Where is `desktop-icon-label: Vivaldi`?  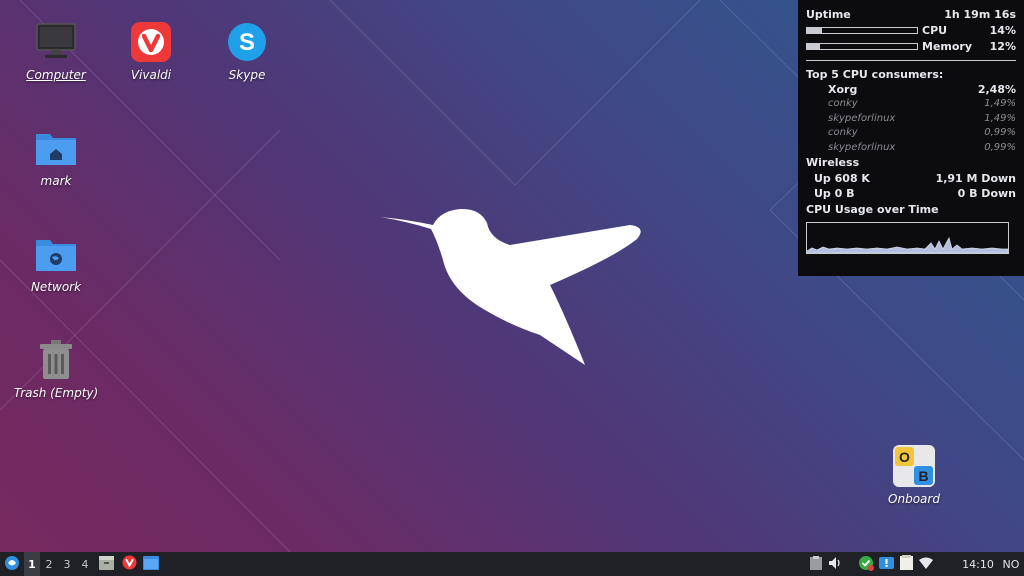
desktop-icon-label: Vivaldi is located at coordinates (151, 75).